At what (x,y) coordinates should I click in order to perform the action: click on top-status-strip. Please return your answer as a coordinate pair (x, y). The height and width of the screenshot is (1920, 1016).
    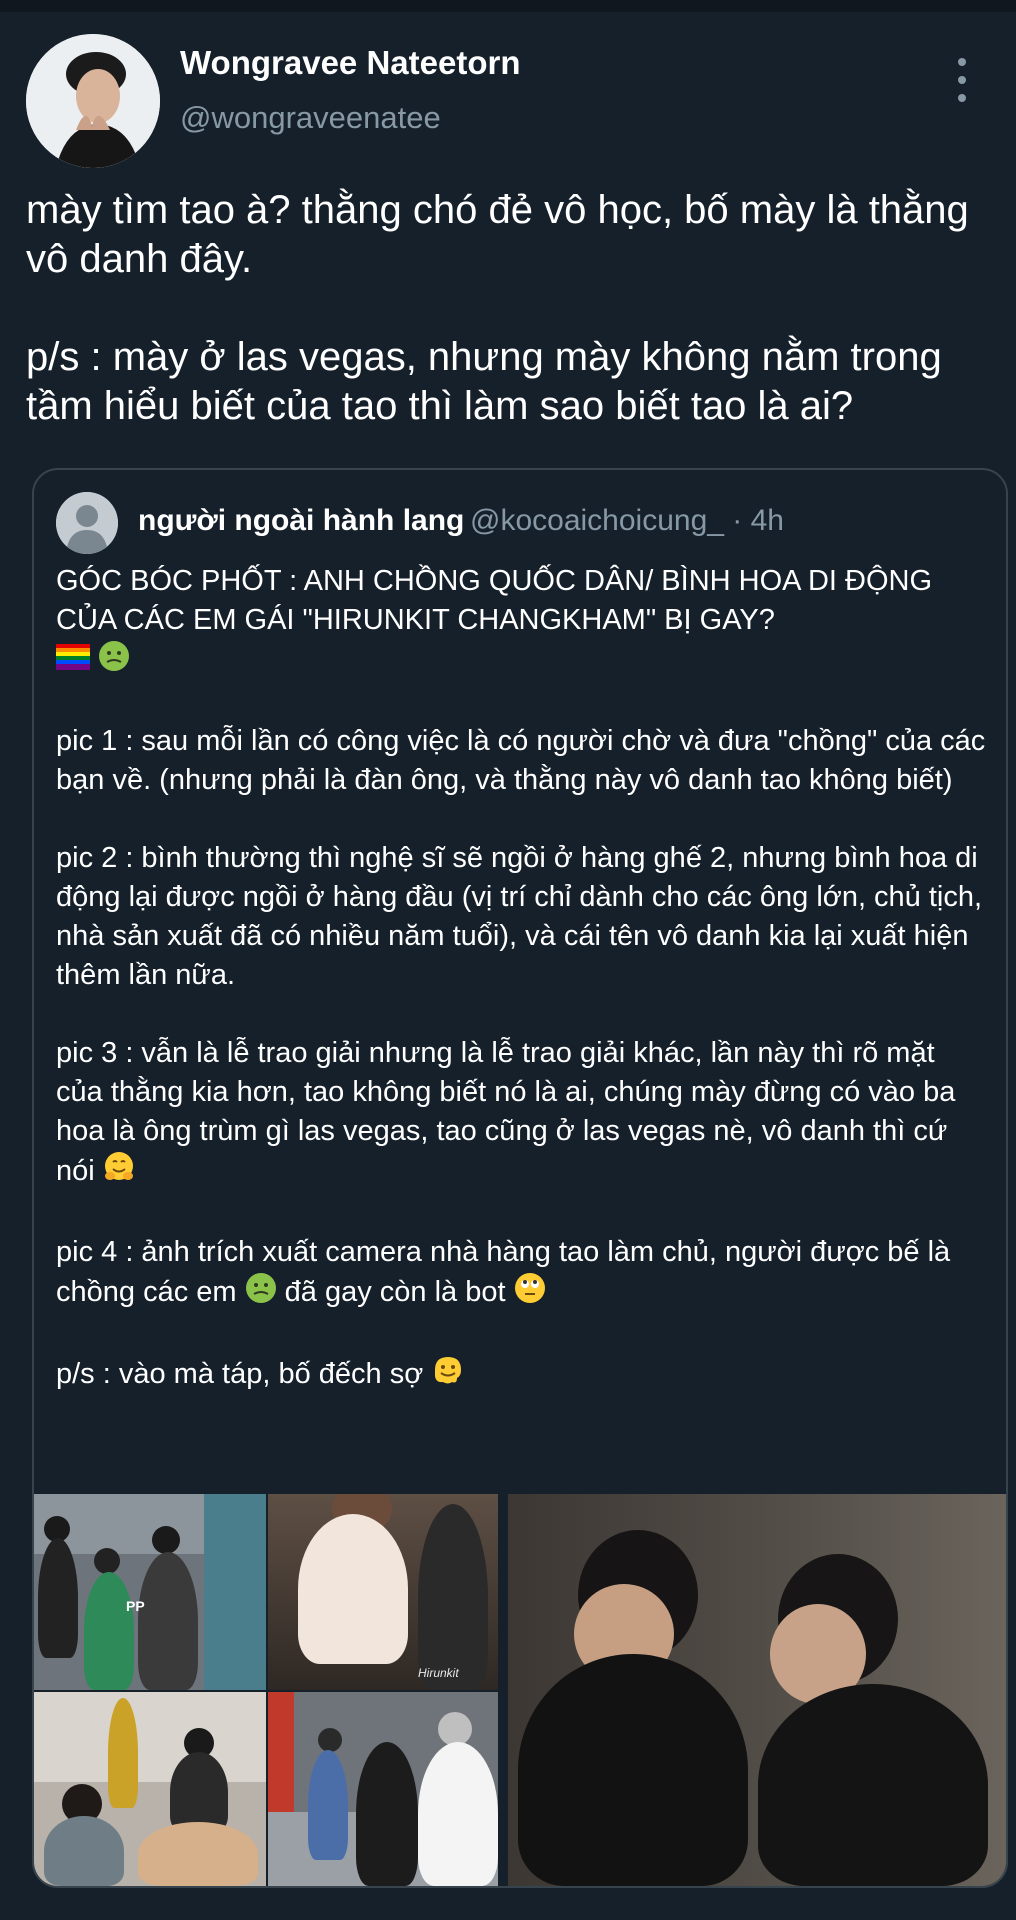
    Looking at the image, I should click on (508, 6).